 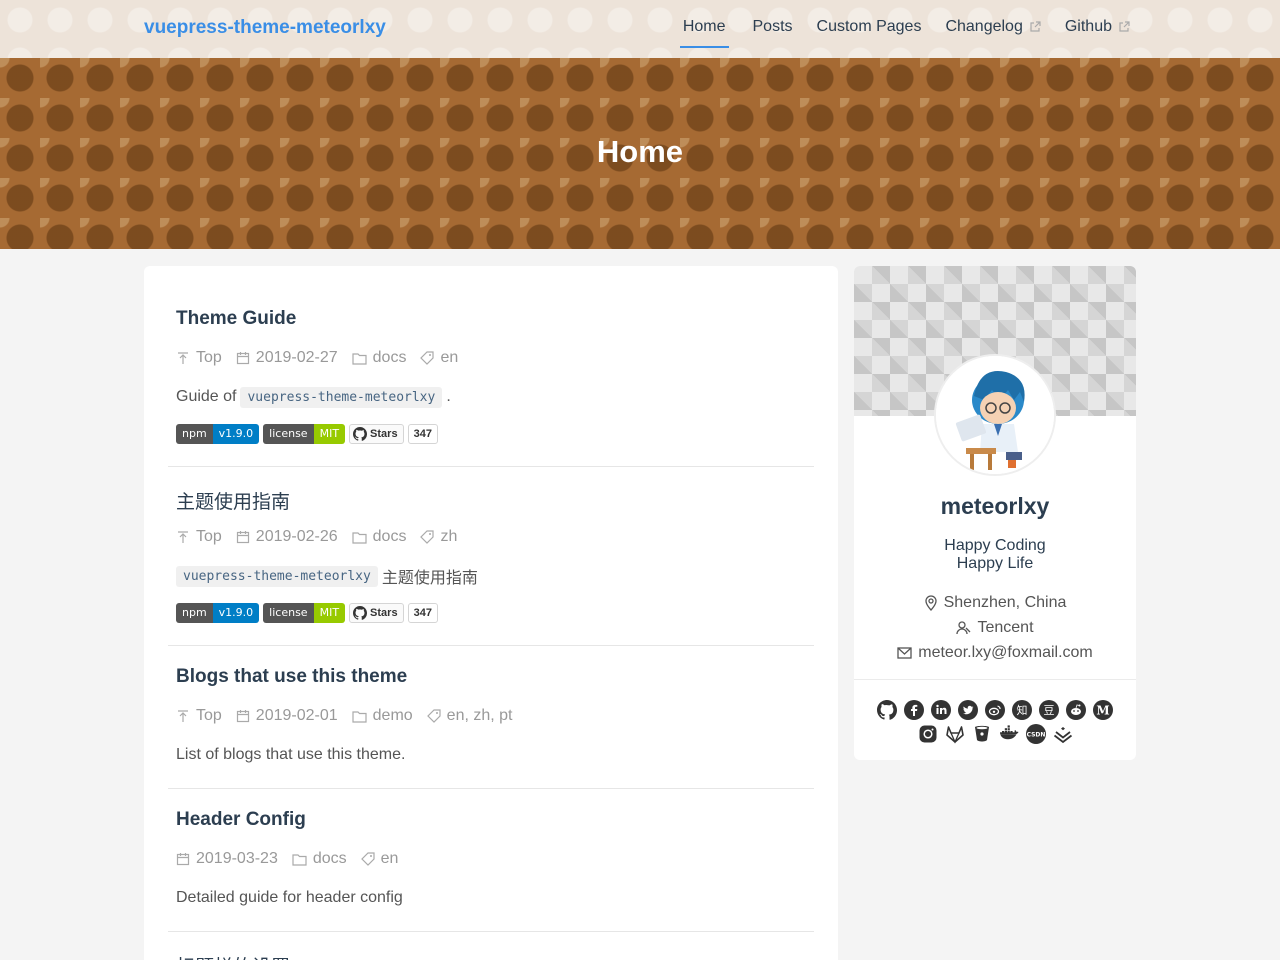 I want to click on nav-home: Home, so click(x=704, y=24).